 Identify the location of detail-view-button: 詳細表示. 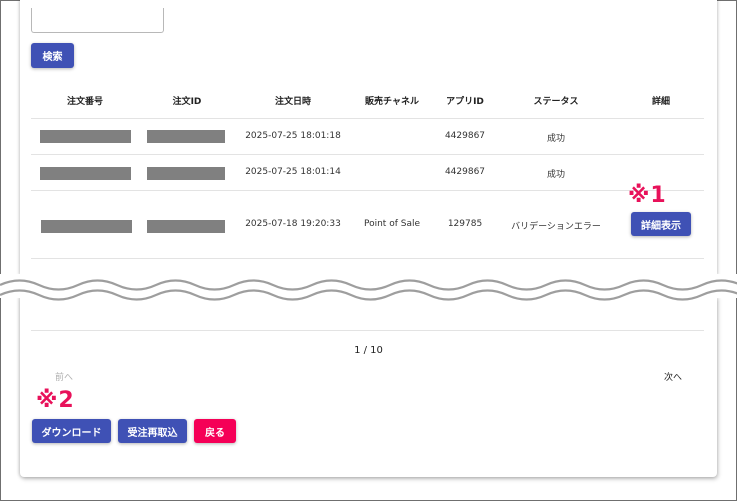
(661, 224).